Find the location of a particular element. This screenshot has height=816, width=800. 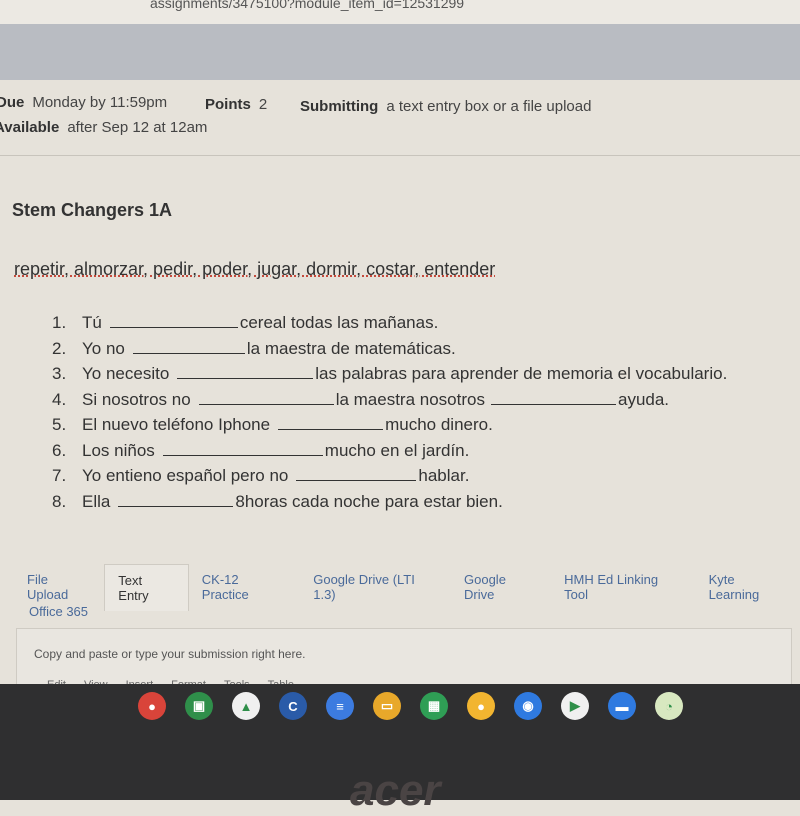

item-number: 1. is located at coordinates (59, 322).